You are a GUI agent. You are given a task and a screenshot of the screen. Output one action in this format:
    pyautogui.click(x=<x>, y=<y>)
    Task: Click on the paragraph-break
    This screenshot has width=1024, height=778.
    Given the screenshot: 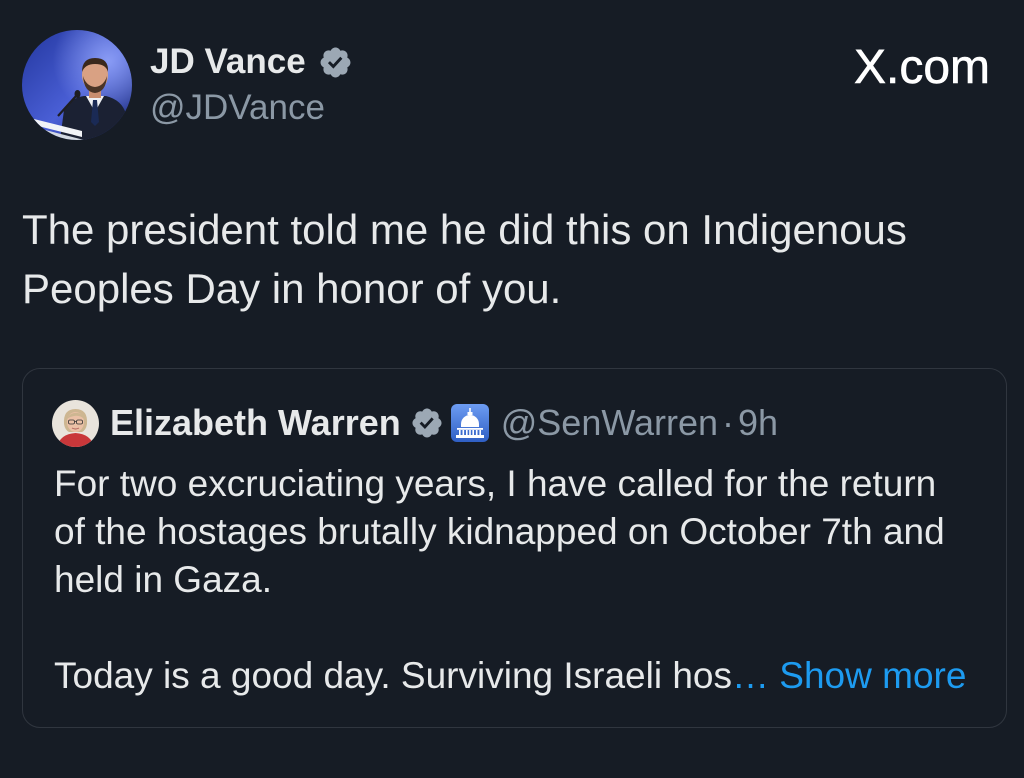 What is the action you would take?
    pyautogui.click(x=510, y=628)
    